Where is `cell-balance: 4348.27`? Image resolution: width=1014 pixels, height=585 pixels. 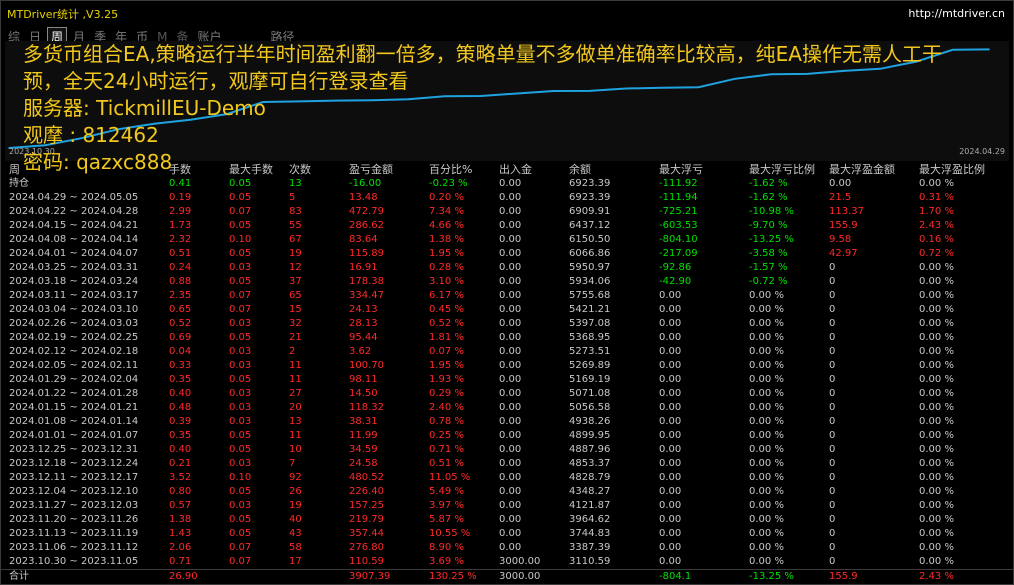 cell-balance: 4348.27 is located at coordinates (590, 491).